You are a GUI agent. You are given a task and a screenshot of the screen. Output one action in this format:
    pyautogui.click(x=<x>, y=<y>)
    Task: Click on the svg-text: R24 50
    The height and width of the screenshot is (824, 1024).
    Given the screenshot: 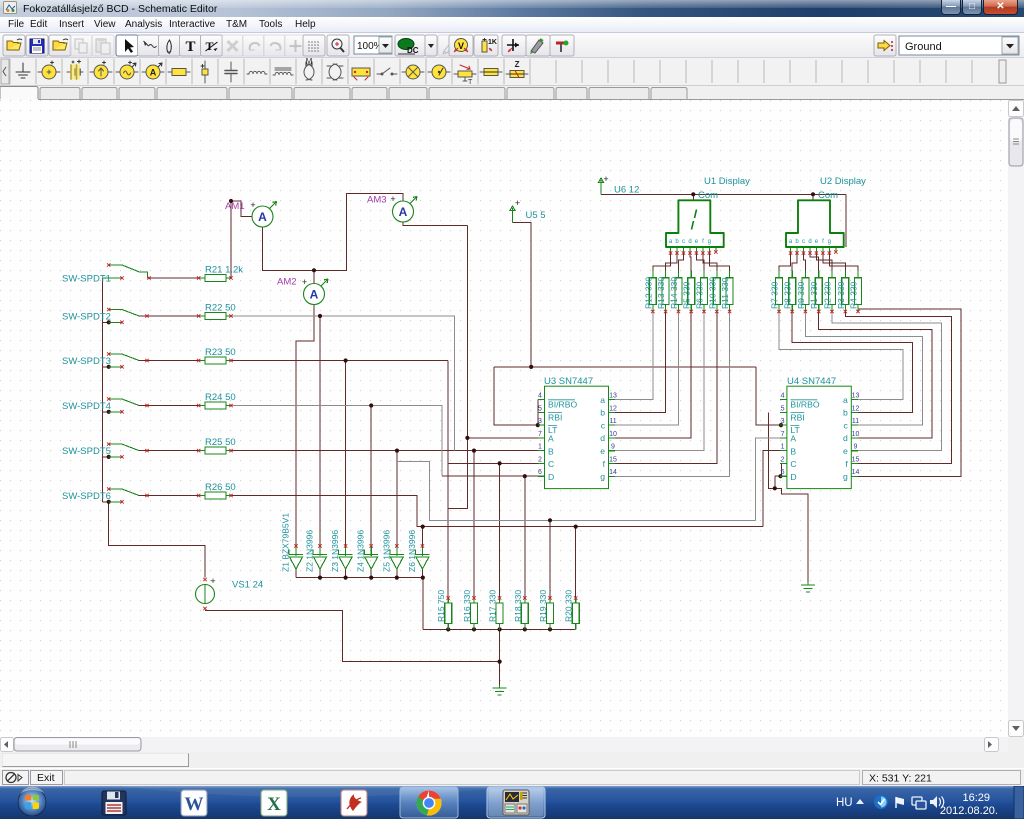 What is the action you would take?
    pyautogui.click(x=220, y=397)
    